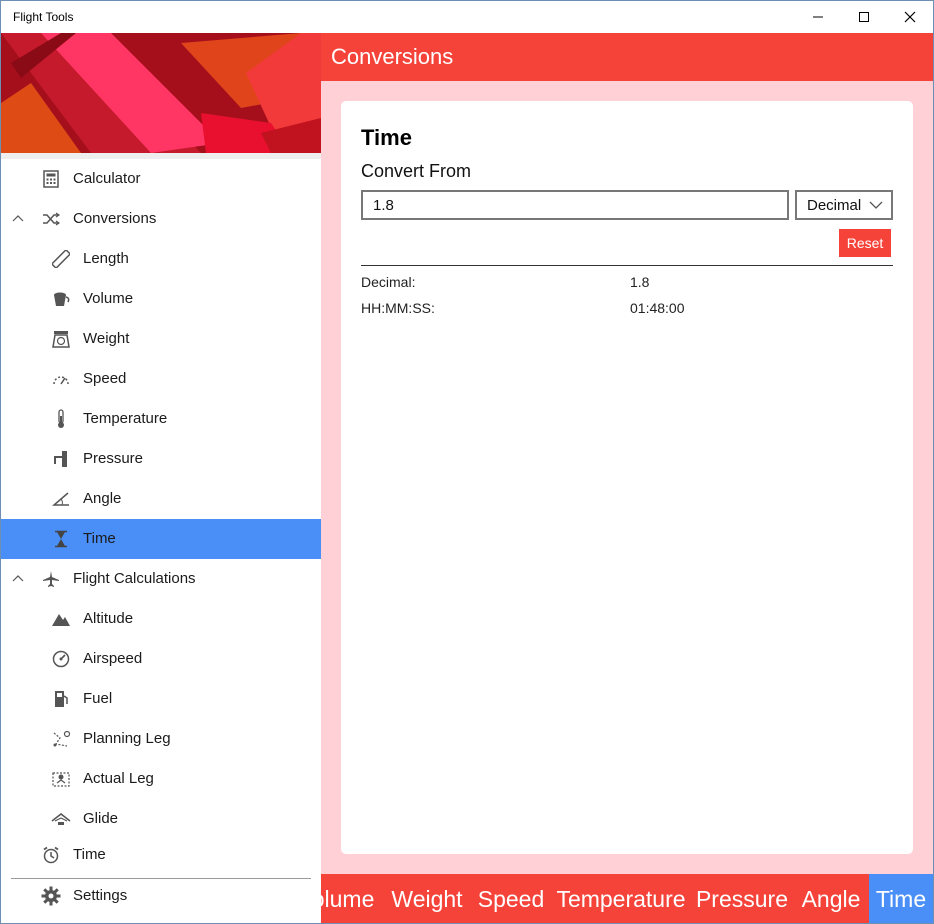  I want to click on nav-item-label: Conversions, so click(115, 218).